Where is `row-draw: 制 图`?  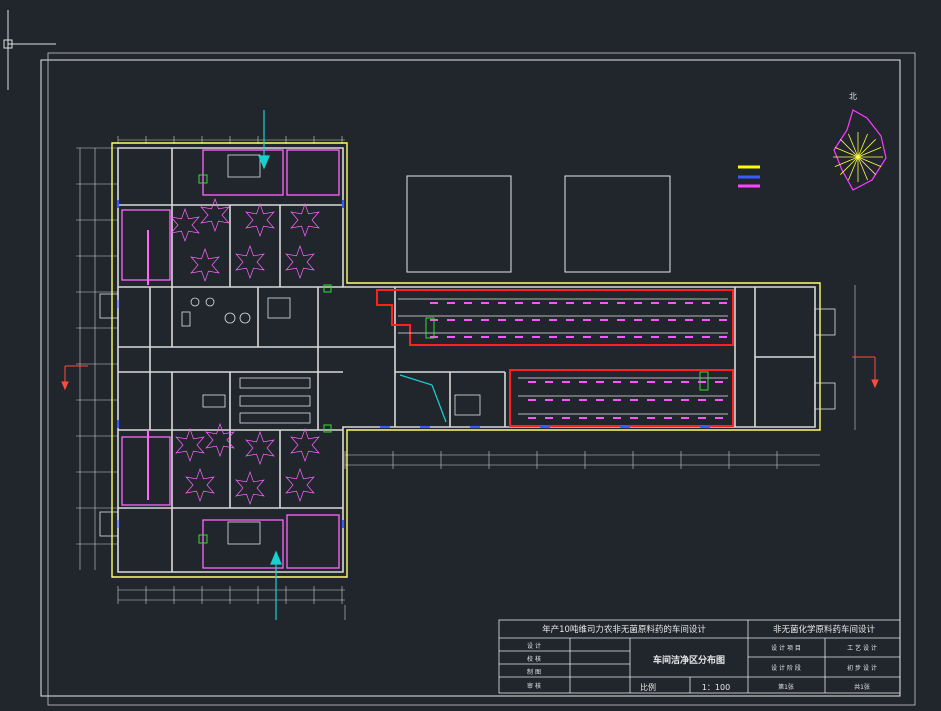 row-draw: 制 图 is located at coordinates (534, 672).